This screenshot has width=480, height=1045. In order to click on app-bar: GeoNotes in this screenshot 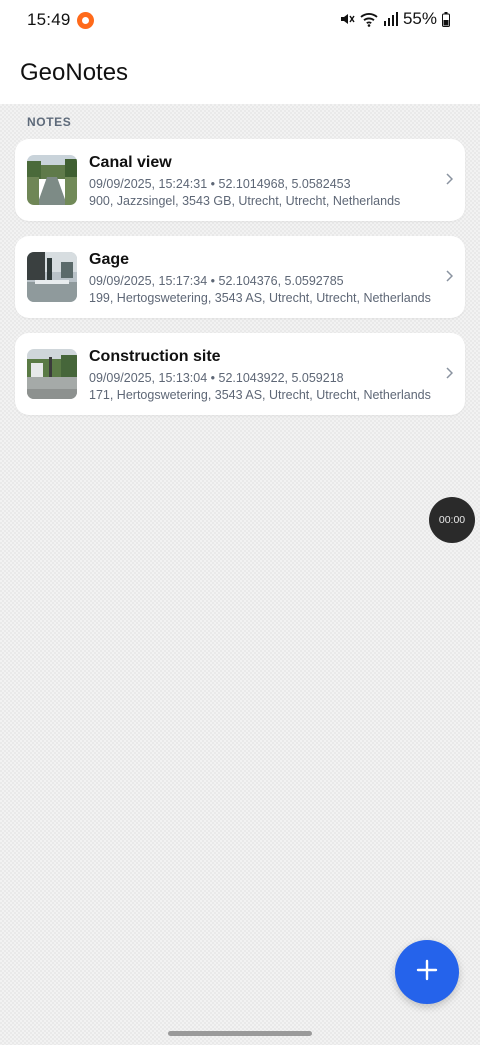, I will do `click(240, 73)`.